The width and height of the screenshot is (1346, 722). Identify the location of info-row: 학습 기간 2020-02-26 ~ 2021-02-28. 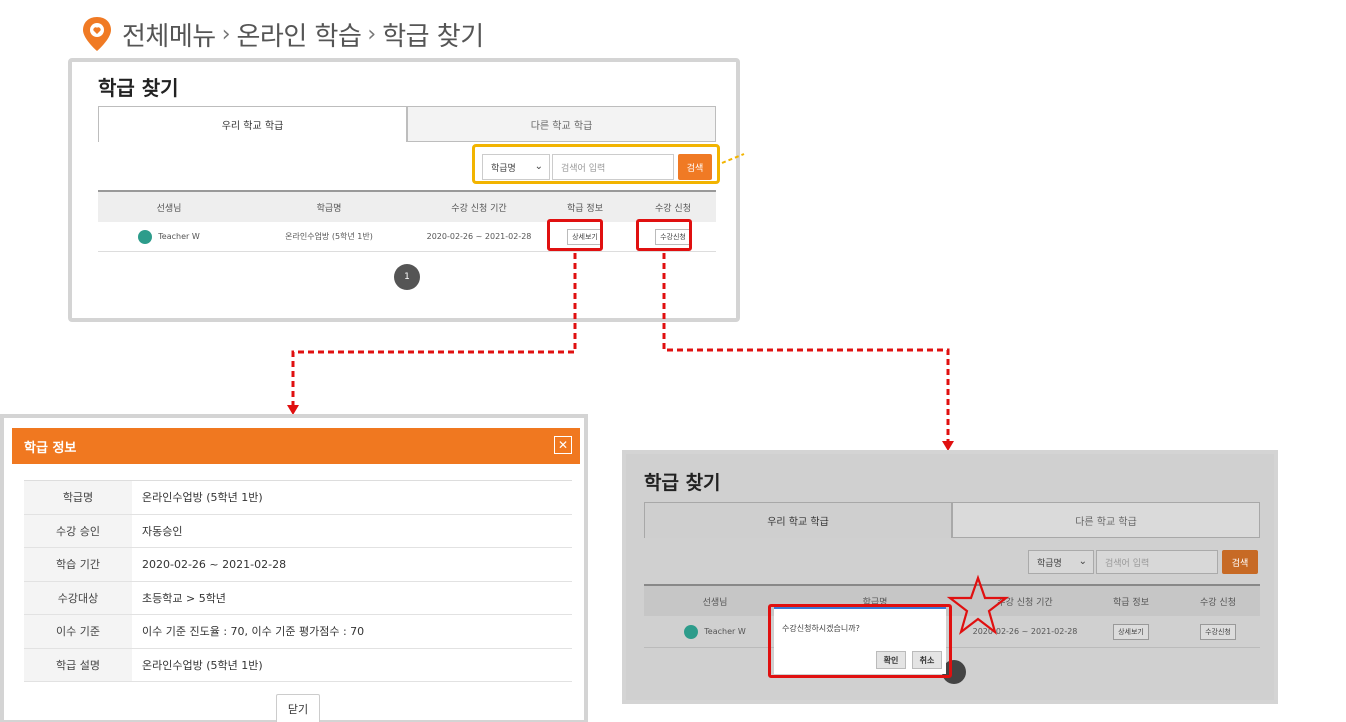
(298, 565).